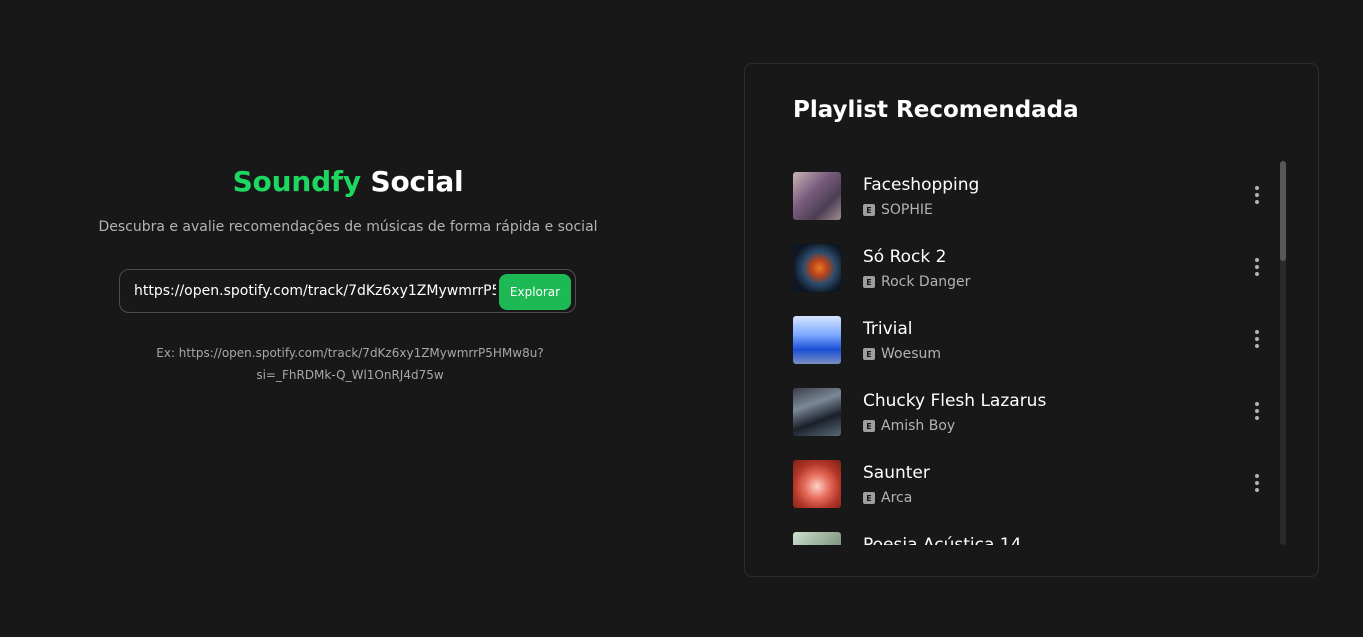 The height and width of the screenshot is (637, 1363). Describe the element at coordinates (1283, 211) in the screenshot. I see `scrollbar-thumb` at that location.